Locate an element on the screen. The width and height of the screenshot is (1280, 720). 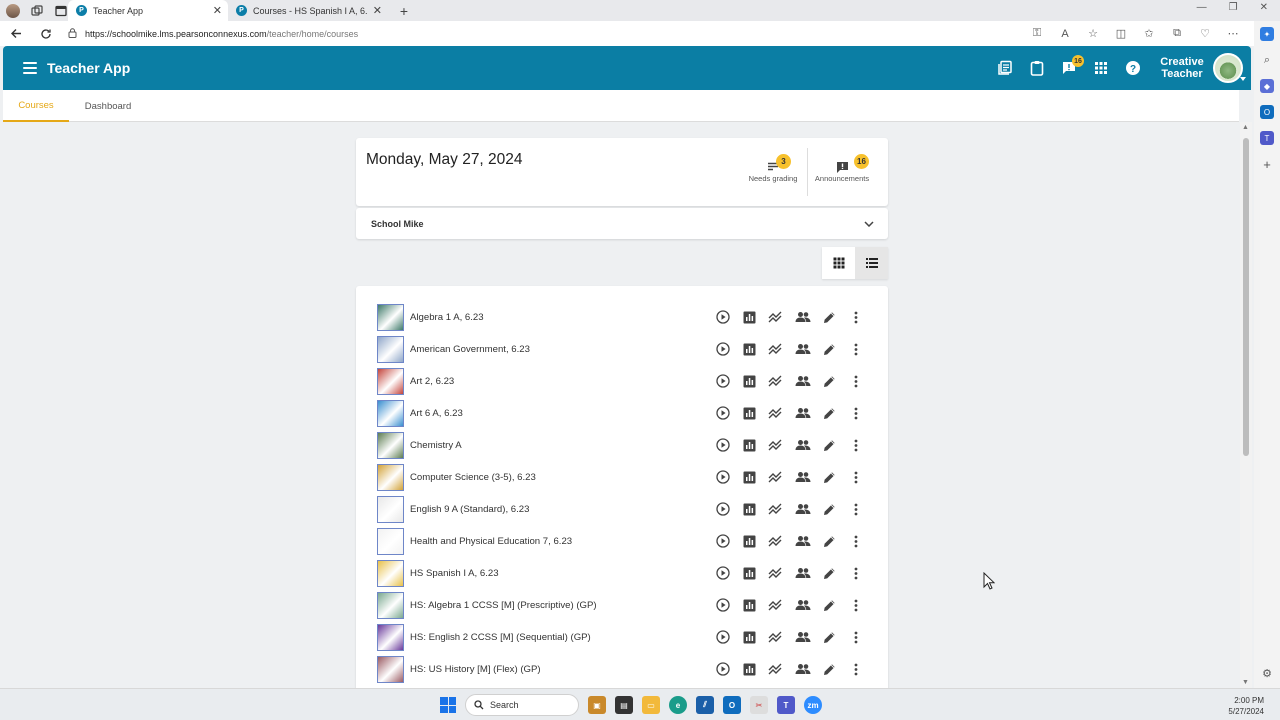
snipping-tool-icon: ✂ is located at coordinates (759, 705).